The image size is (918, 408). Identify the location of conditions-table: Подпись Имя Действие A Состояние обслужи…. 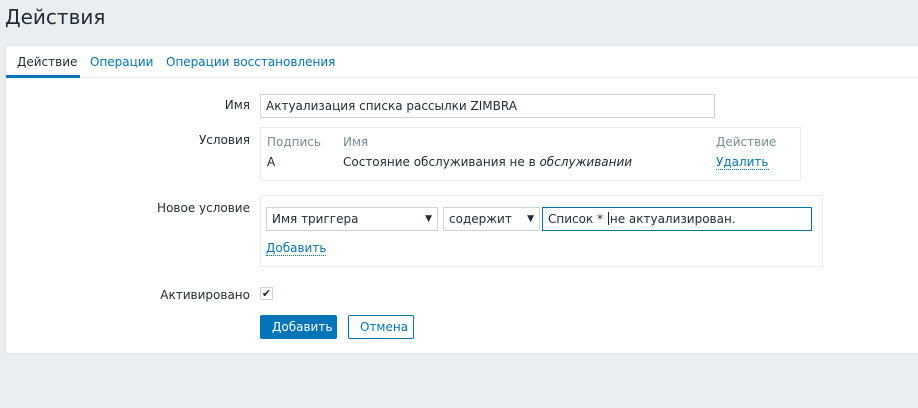
(530, 154).